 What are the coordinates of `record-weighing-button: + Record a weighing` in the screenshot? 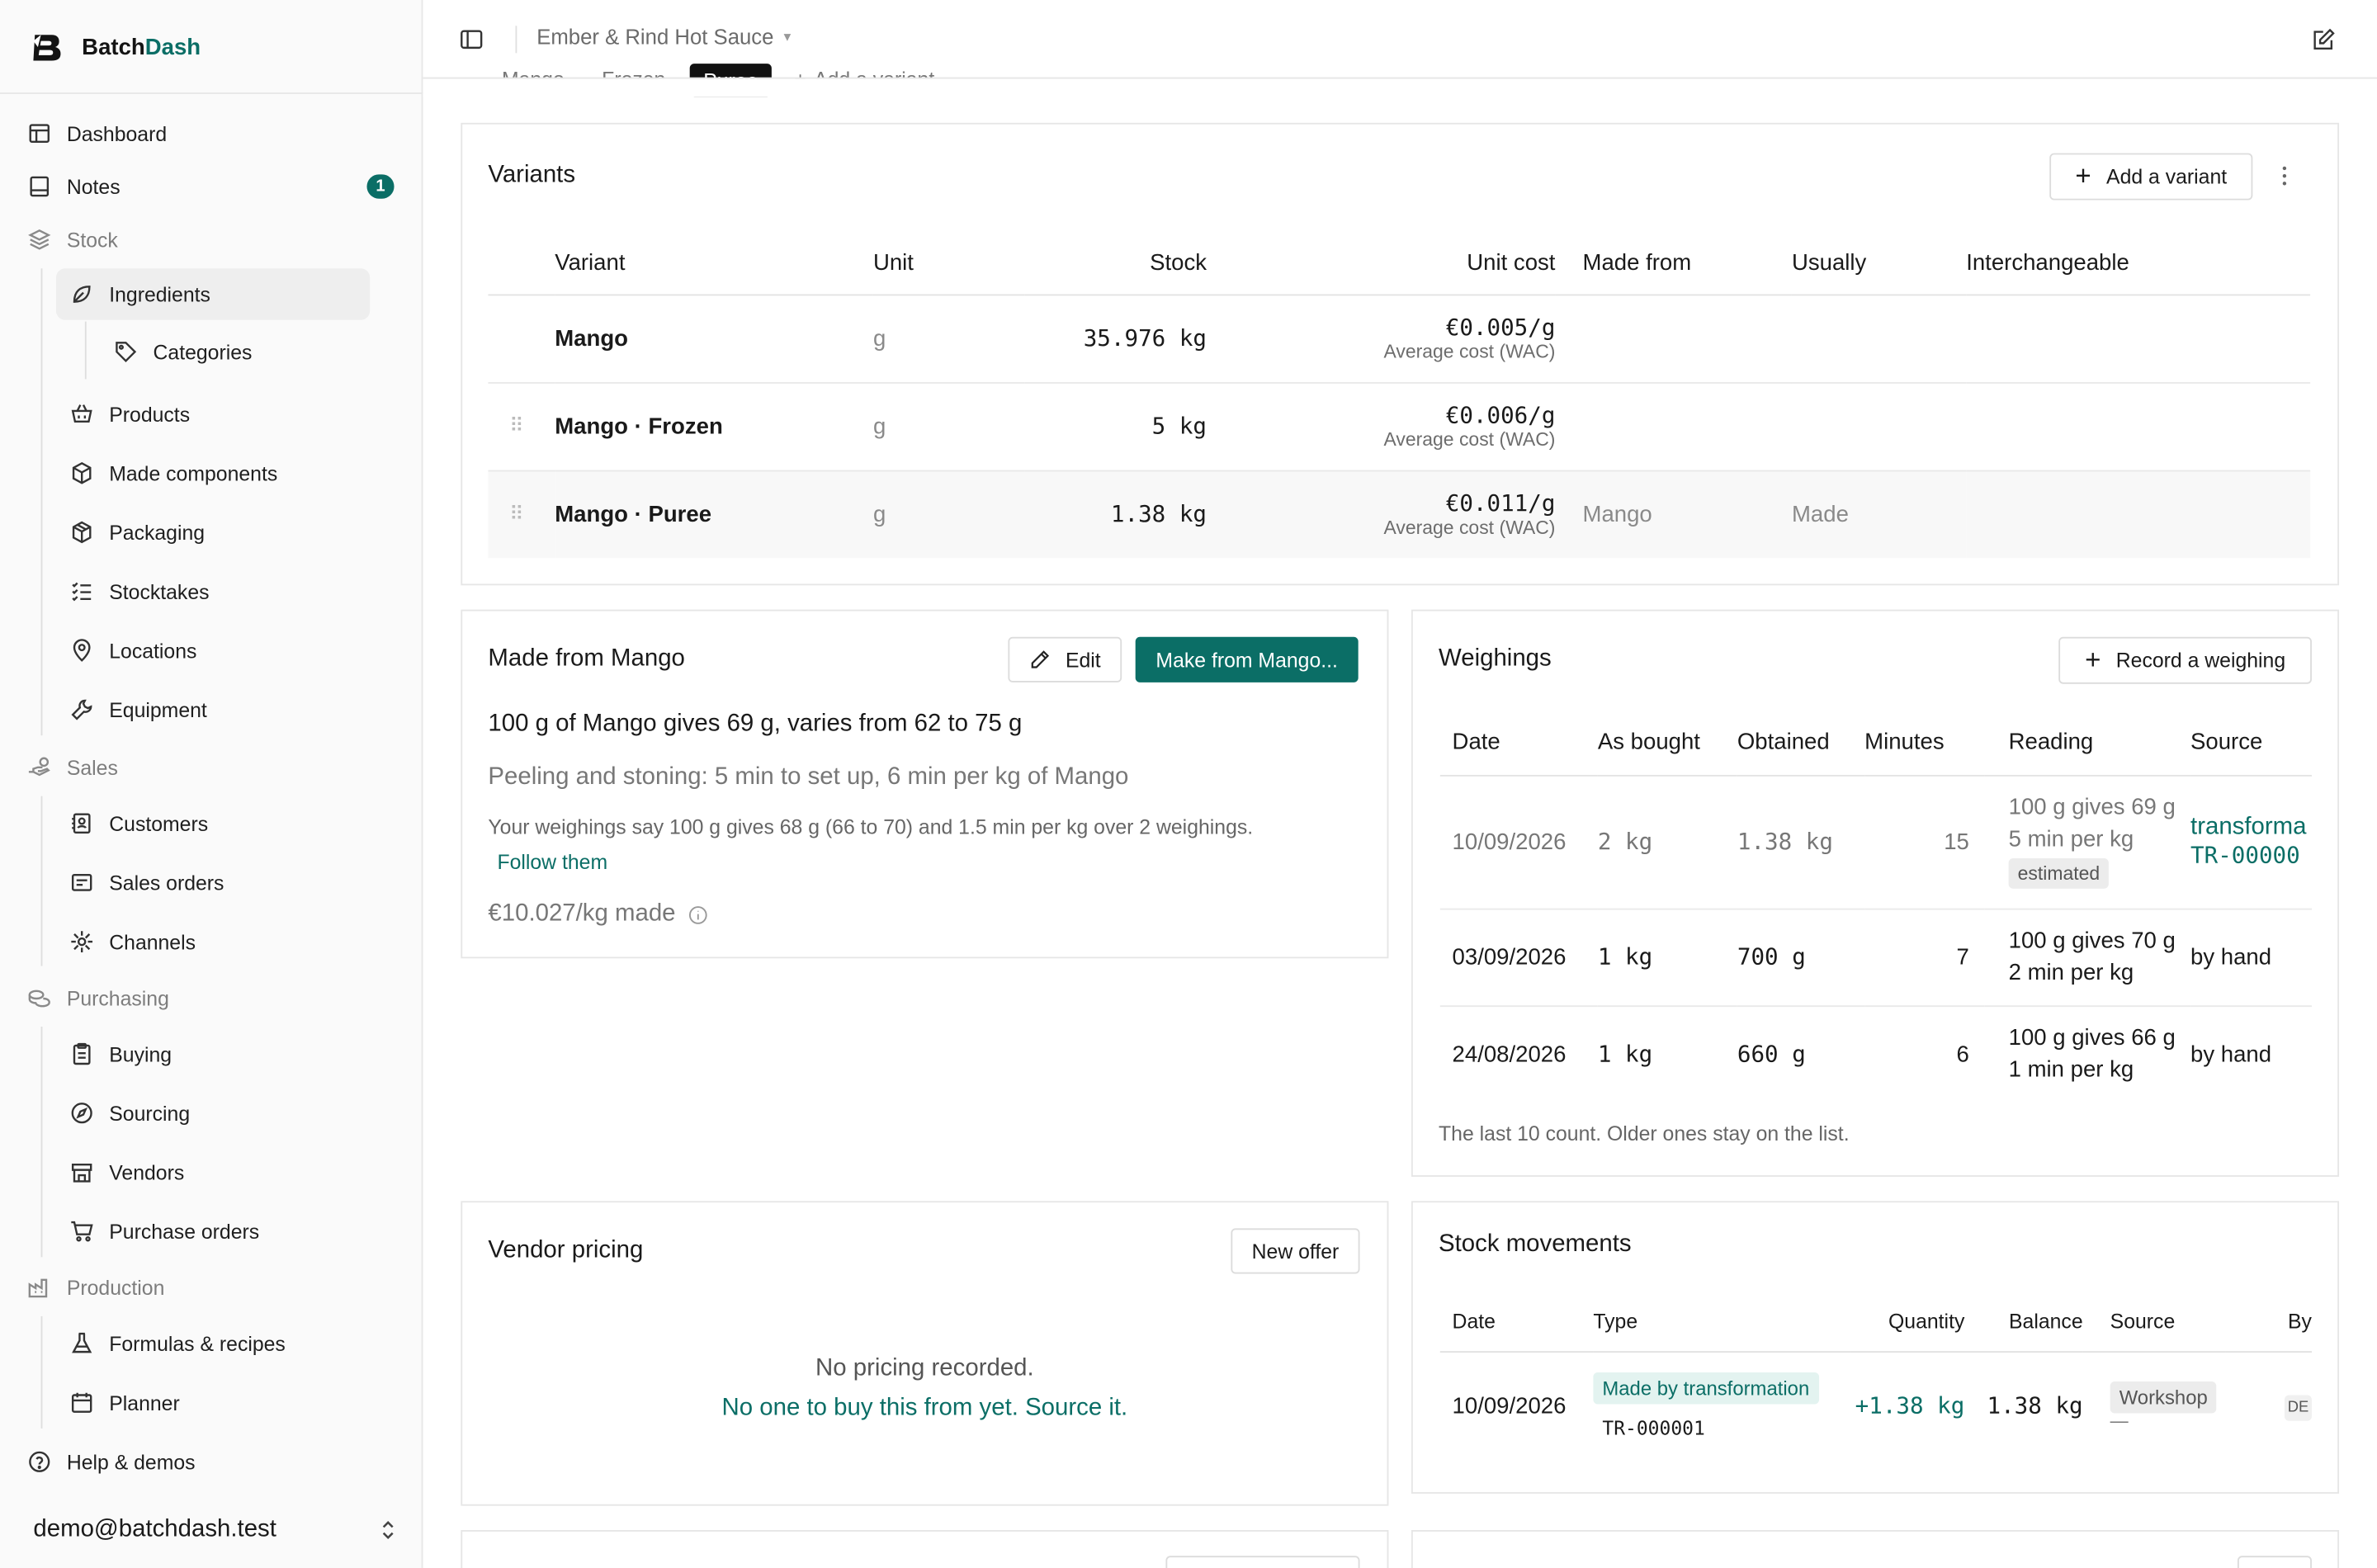 It's located at (2185, 660).